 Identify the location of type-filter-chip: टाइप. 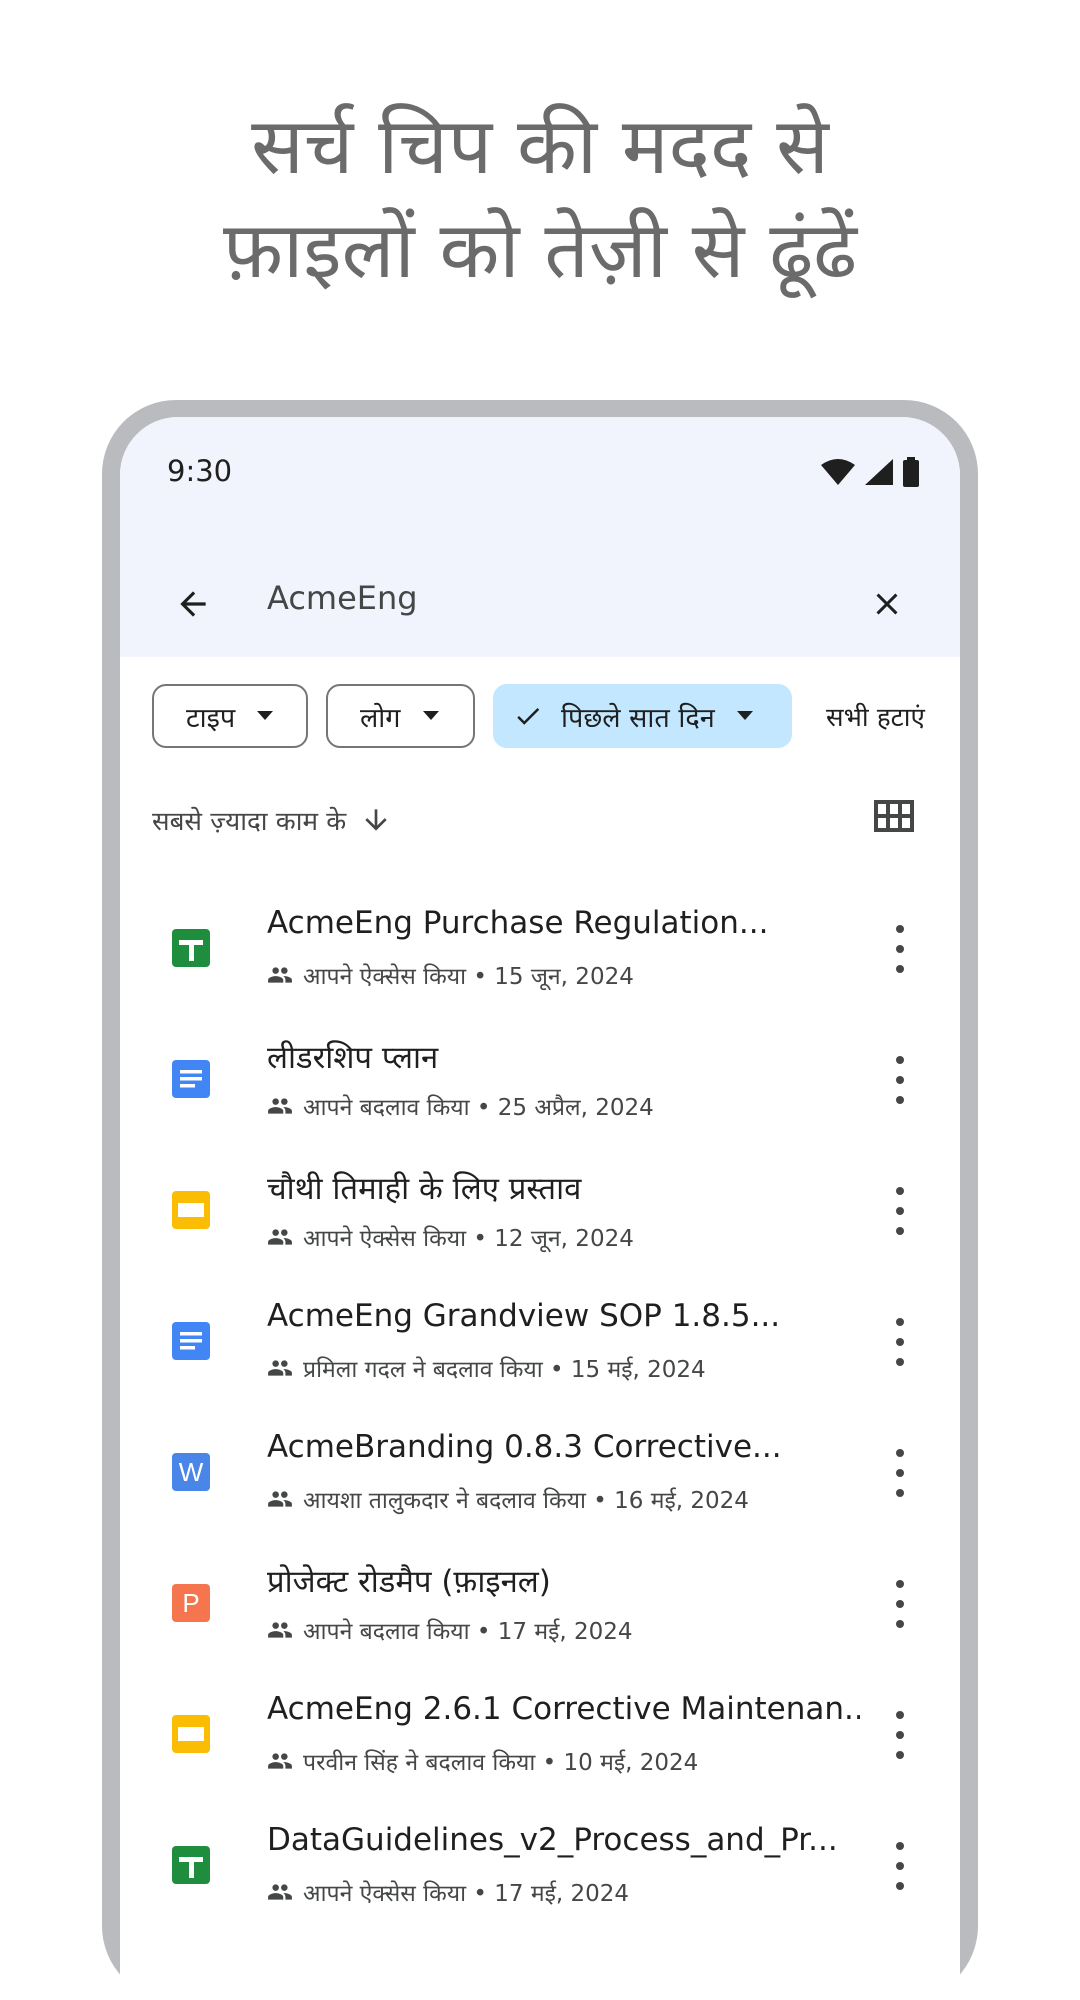
(230, 716).